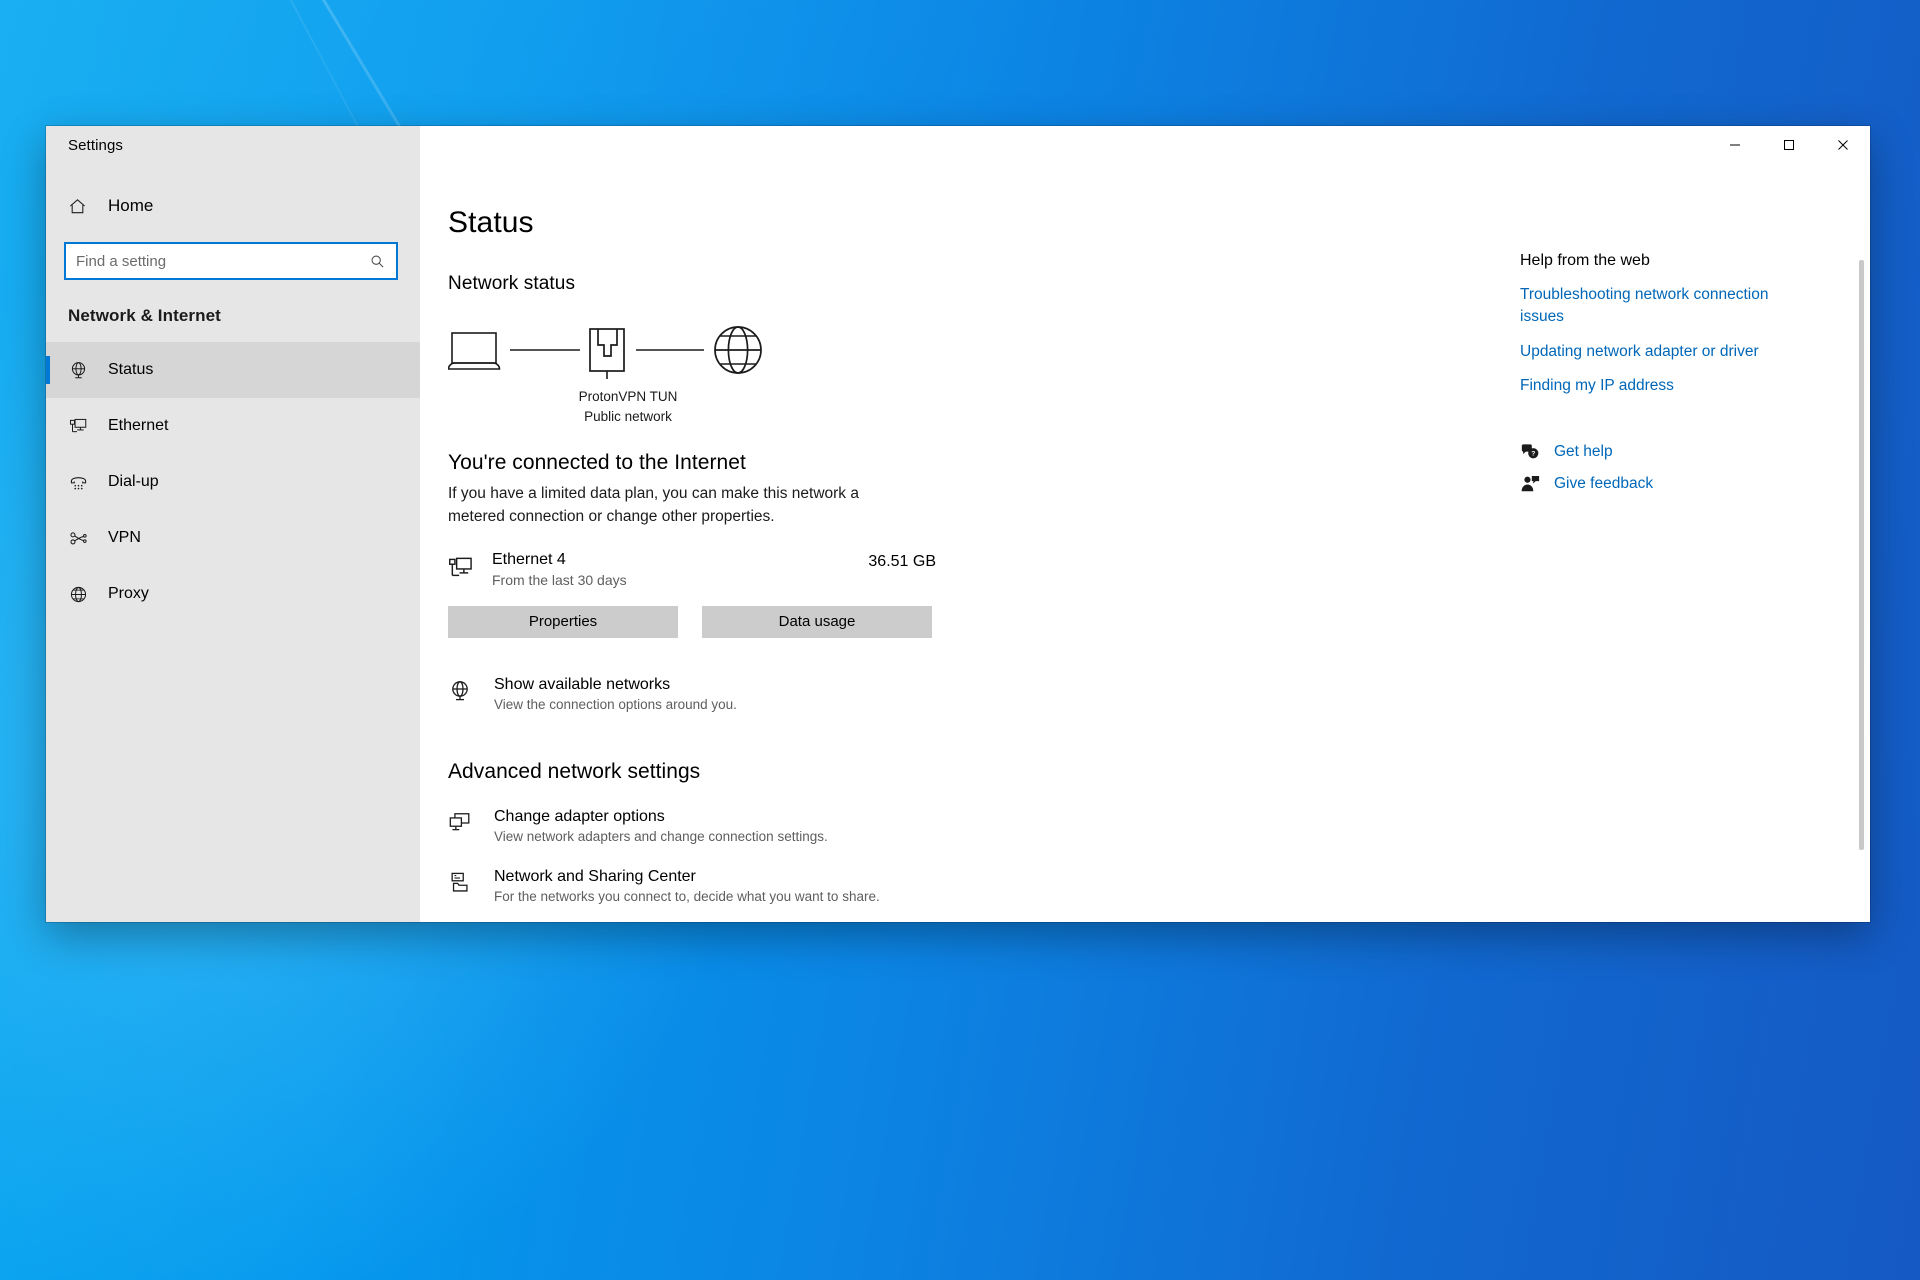 Image resolution: width=1920 pixels, height=1280 pixels. What do you see at coordinates (88, 538) in the screenshot?
I see `vpn-icon` at bounding box center [88, 538].